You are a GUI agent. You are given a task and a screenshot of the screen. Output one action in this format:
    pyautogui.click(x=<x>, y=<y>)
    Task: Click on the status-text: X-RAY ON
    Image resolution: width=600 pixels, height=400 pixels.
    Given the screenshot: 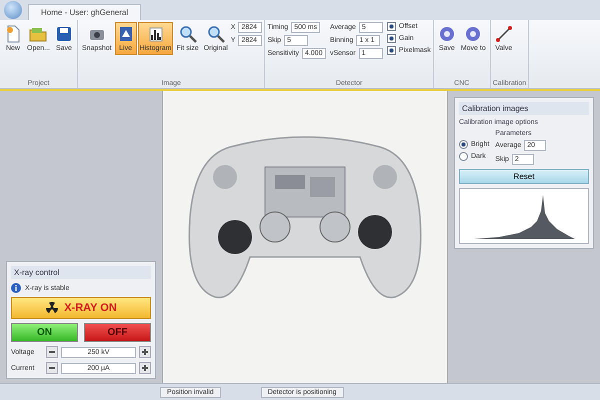 What is the action you would take?
    pyautogui.click(x=90, y=308)
    